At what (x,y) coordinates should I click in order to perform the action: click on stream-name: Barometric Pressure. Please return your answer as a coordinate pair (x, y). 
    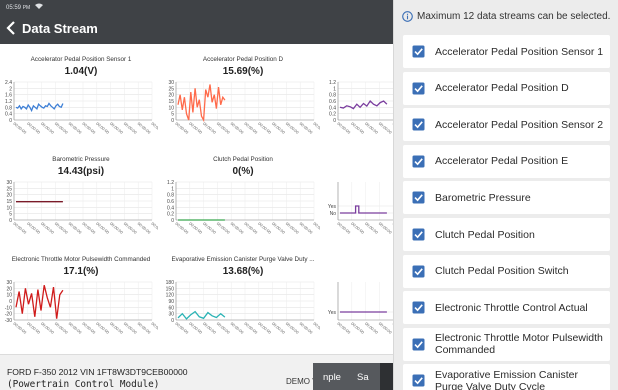
    Looking at the image, I should click on (81, 159).